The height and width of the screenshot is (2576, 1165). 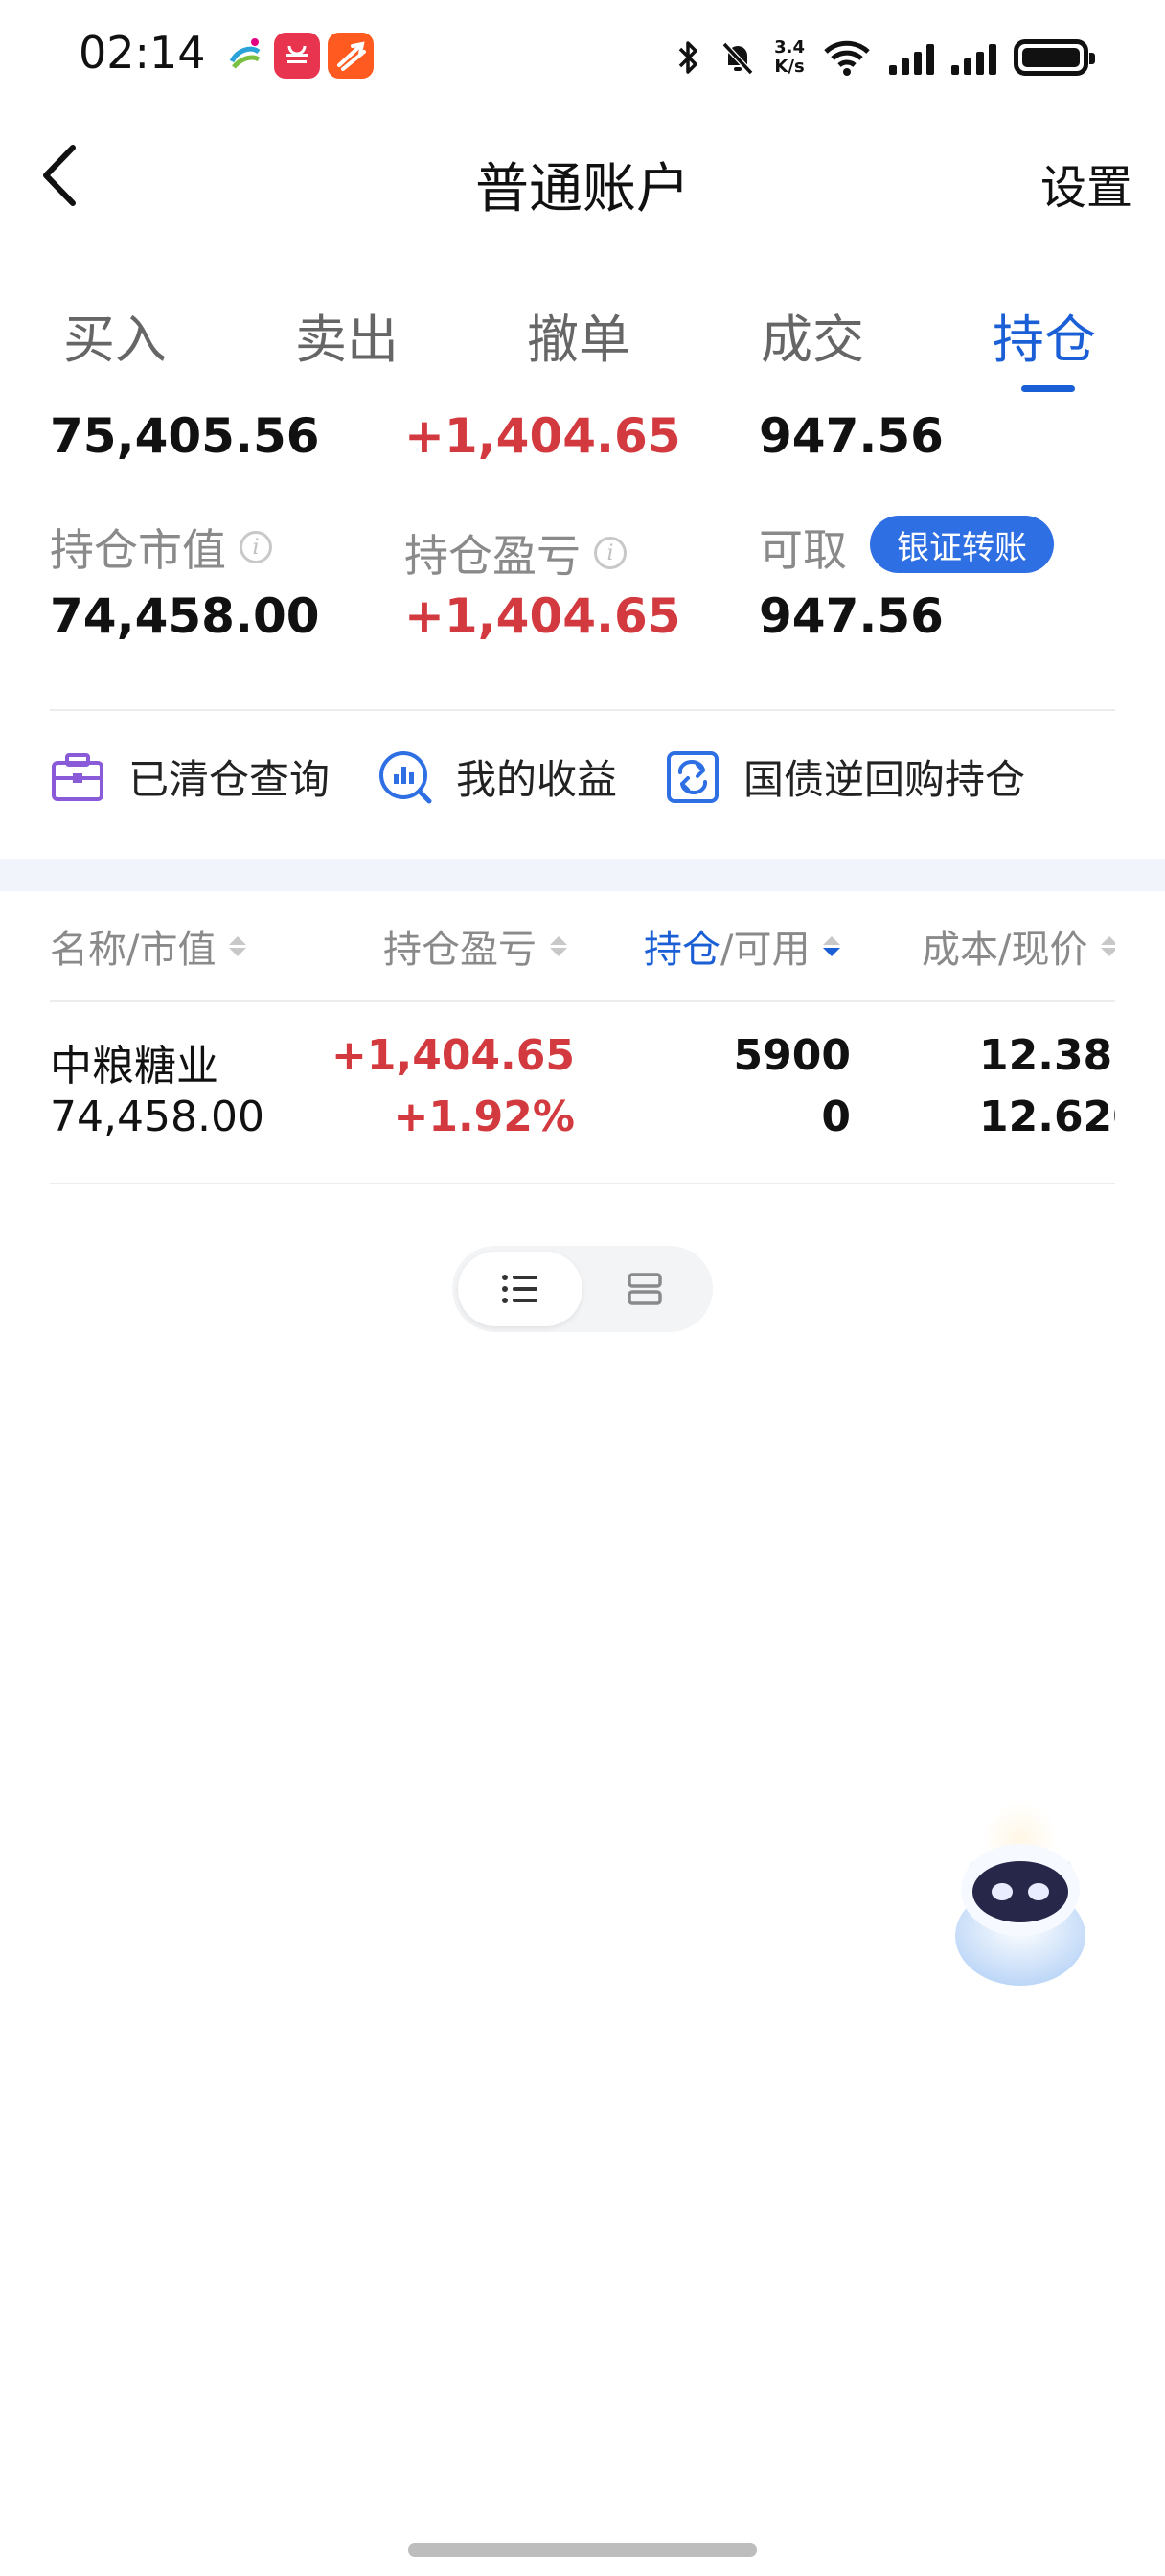 What do you see at coordinates (851, 436) in the screenshot?
I see `available-funds: 947.56` at bounding box center [851, 436].